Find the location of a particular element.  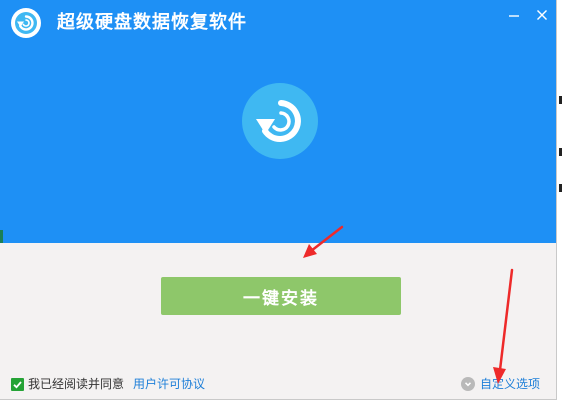

minimize-icon is located at coordinates (514, 16).